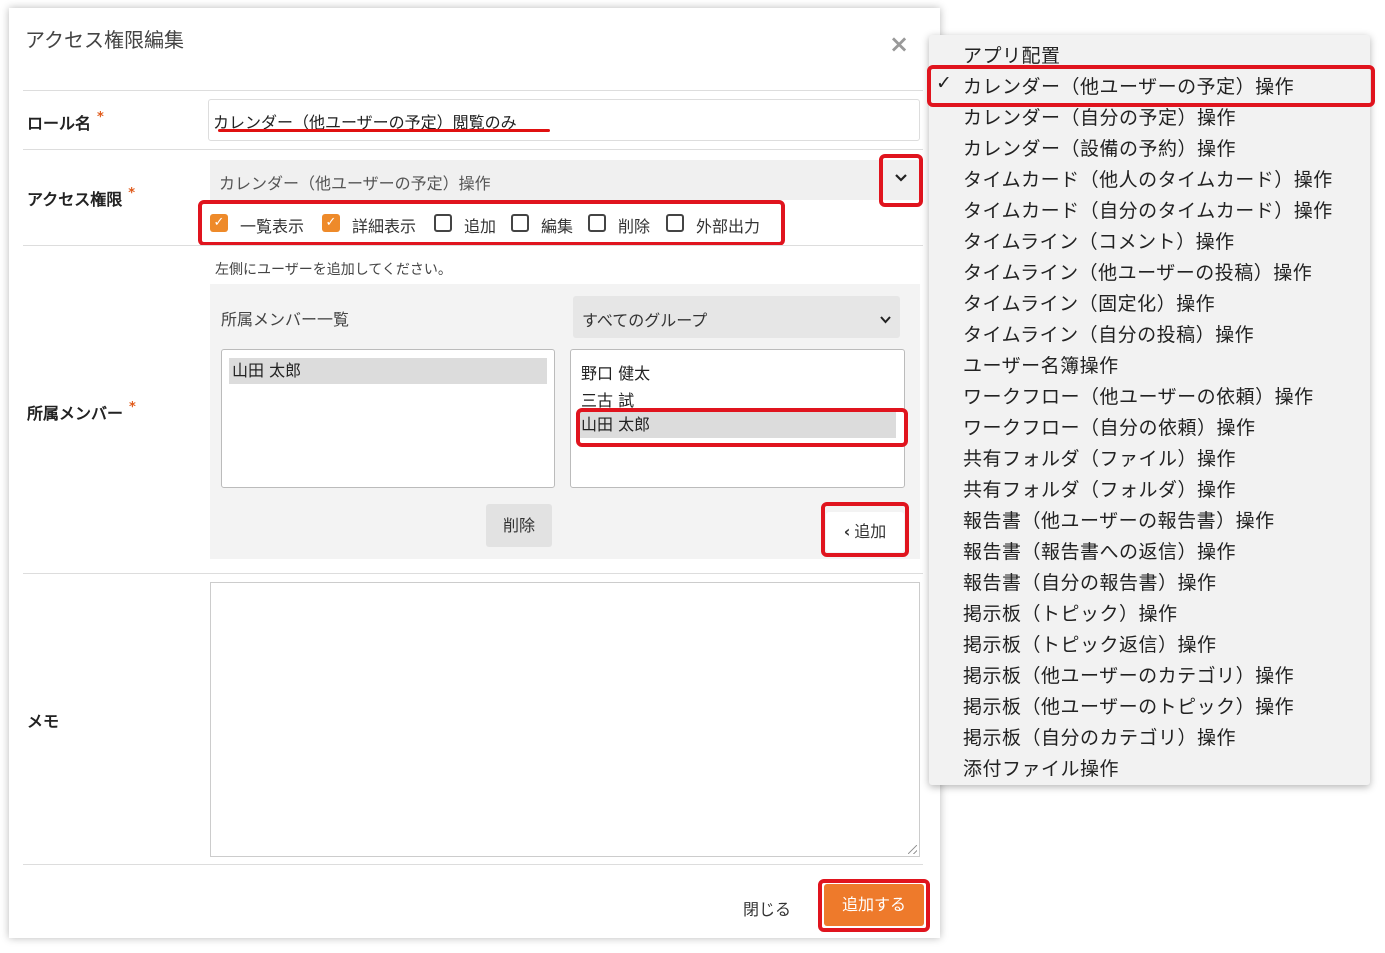  I want to click on dropdown-option: アプリ配置, so click(1012, 54).